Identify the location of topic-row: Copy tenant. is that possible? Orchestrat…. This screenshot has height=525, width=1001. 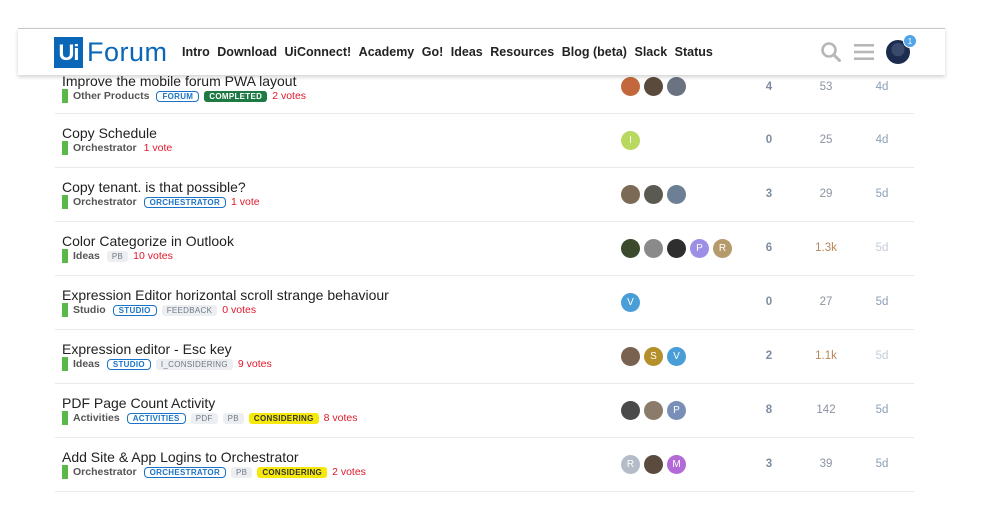
(484, 195).